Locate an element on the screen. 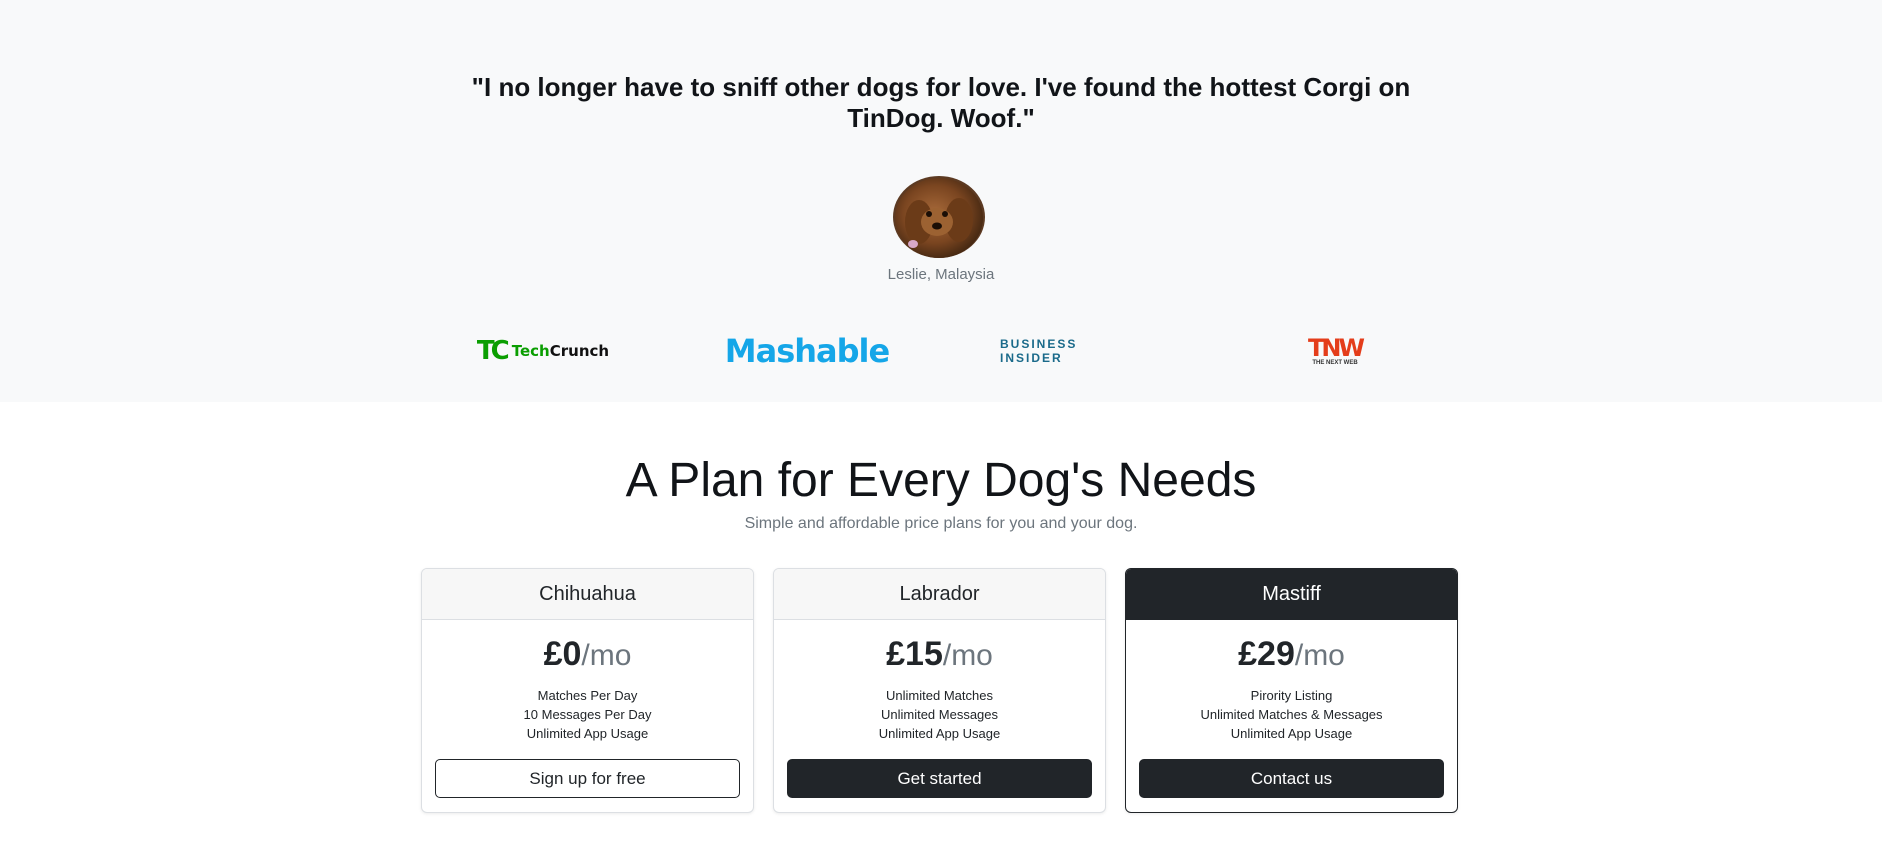 The height and width of the screenshot is (860, 1882). feature-item: Unlimited Matches & Messages is located at coordinates (1291, 714).